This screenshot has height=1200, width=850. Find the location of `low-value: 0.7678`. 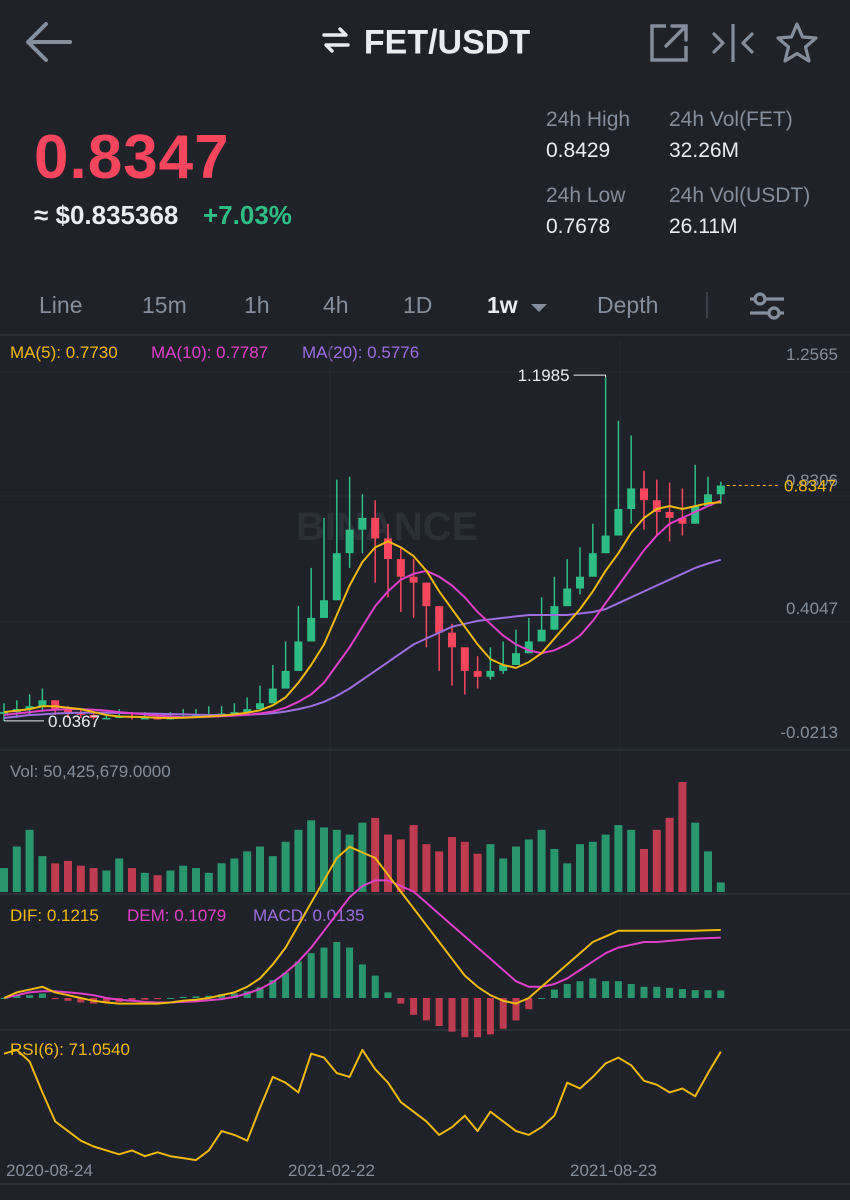

low-value: 0.7678 is located at coordinates (578, 226).